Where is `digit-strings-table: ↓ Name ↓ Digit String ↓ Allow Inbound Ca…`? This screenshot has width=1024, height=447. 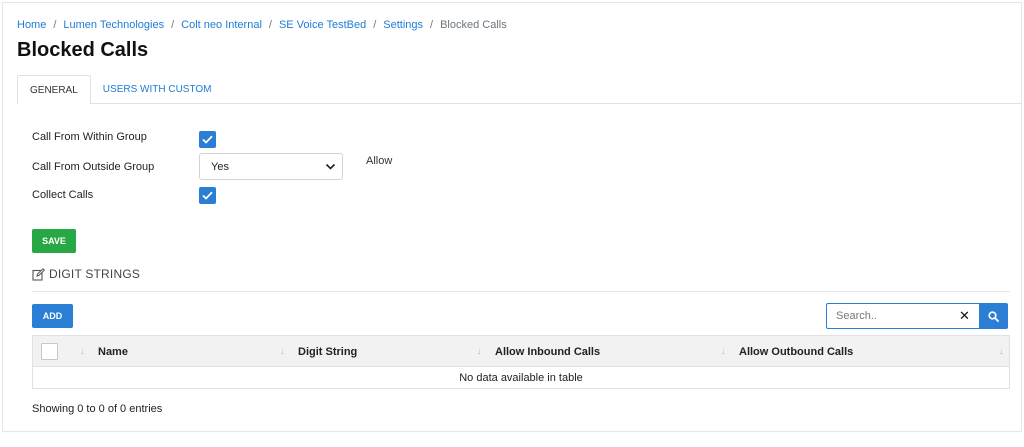 digit-strings-table: ↓ Name ↓ Digit String ↓ Allow Inbound Ca… is located at coordinates (521, 362).